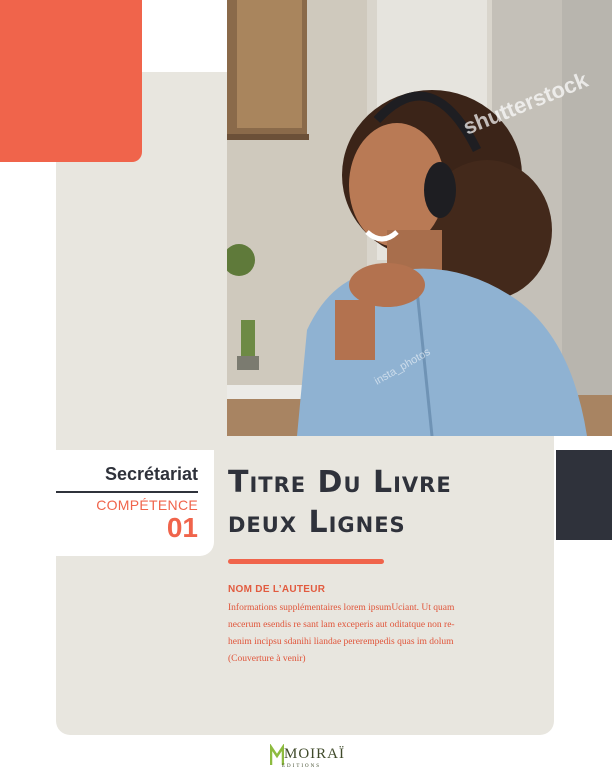 This screenshot has height=783, width=612. Describe the element at coordinates (277, 589) in the screenshot. I see `author-name: NOM DE L’AUTEUR` at that location.